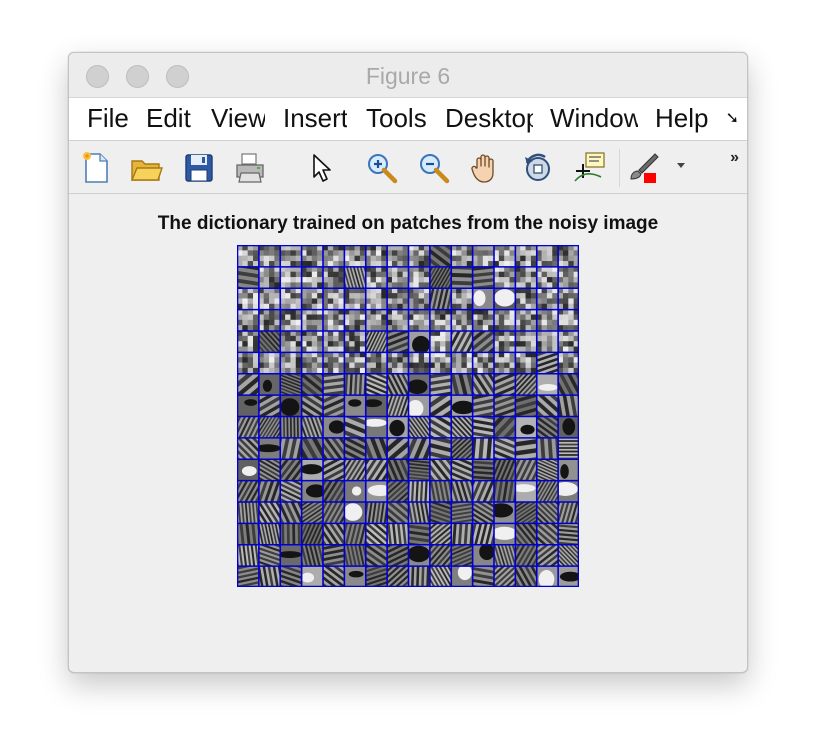 The height and width of the screenshot is (756, 814). What do you see at coordinates (681, 165) in the screenshot?
I see `brush-dropdown-icon` at bounding box center [681, 165].